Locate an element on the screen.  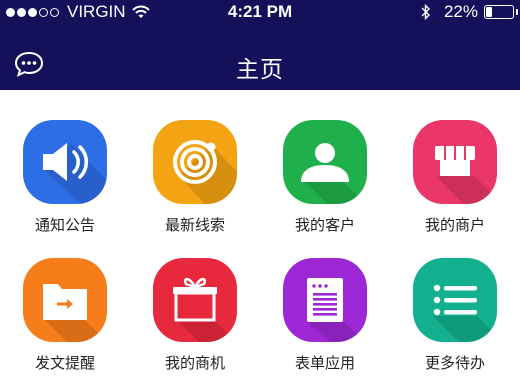
form-icon is located at coordinates (325, 300).